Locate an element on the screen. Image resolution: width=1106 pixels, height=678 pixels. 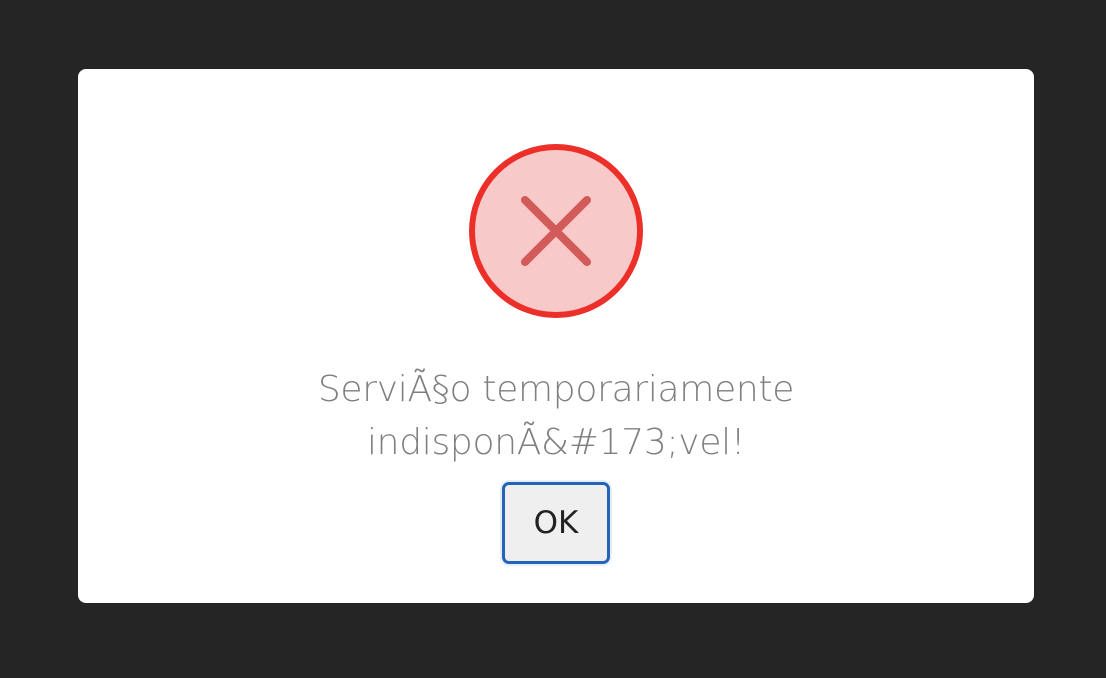
error-x-circle-icon is located at coordinates (556, 231).